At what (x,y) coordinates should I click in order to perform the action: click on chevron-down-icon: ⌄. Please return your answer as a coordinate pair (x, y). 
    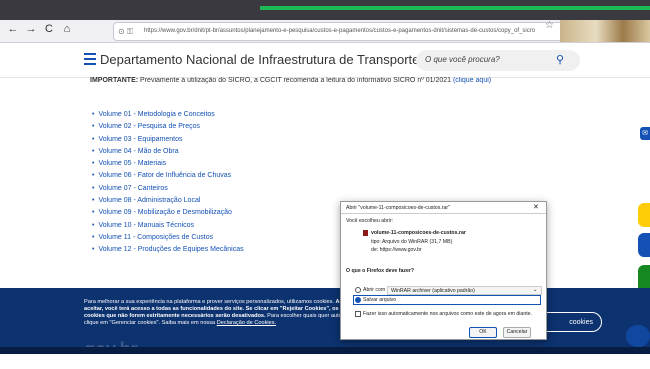
    Looking at the image, I should click on (535, 290).